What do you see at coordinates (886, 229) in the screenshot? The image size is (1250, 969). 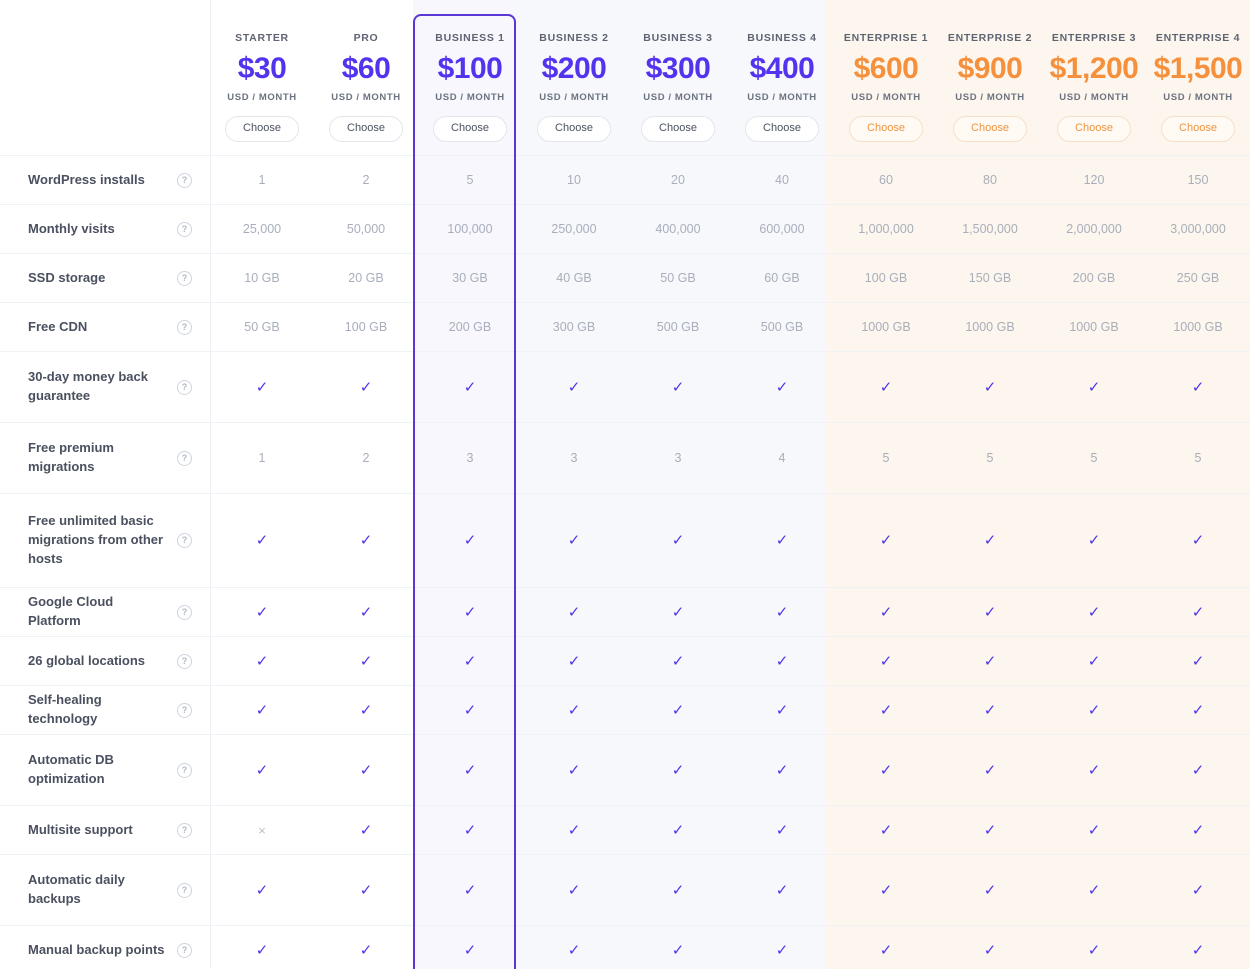 I see `value-text: 1,000,000` at bounding box center [886, 229].